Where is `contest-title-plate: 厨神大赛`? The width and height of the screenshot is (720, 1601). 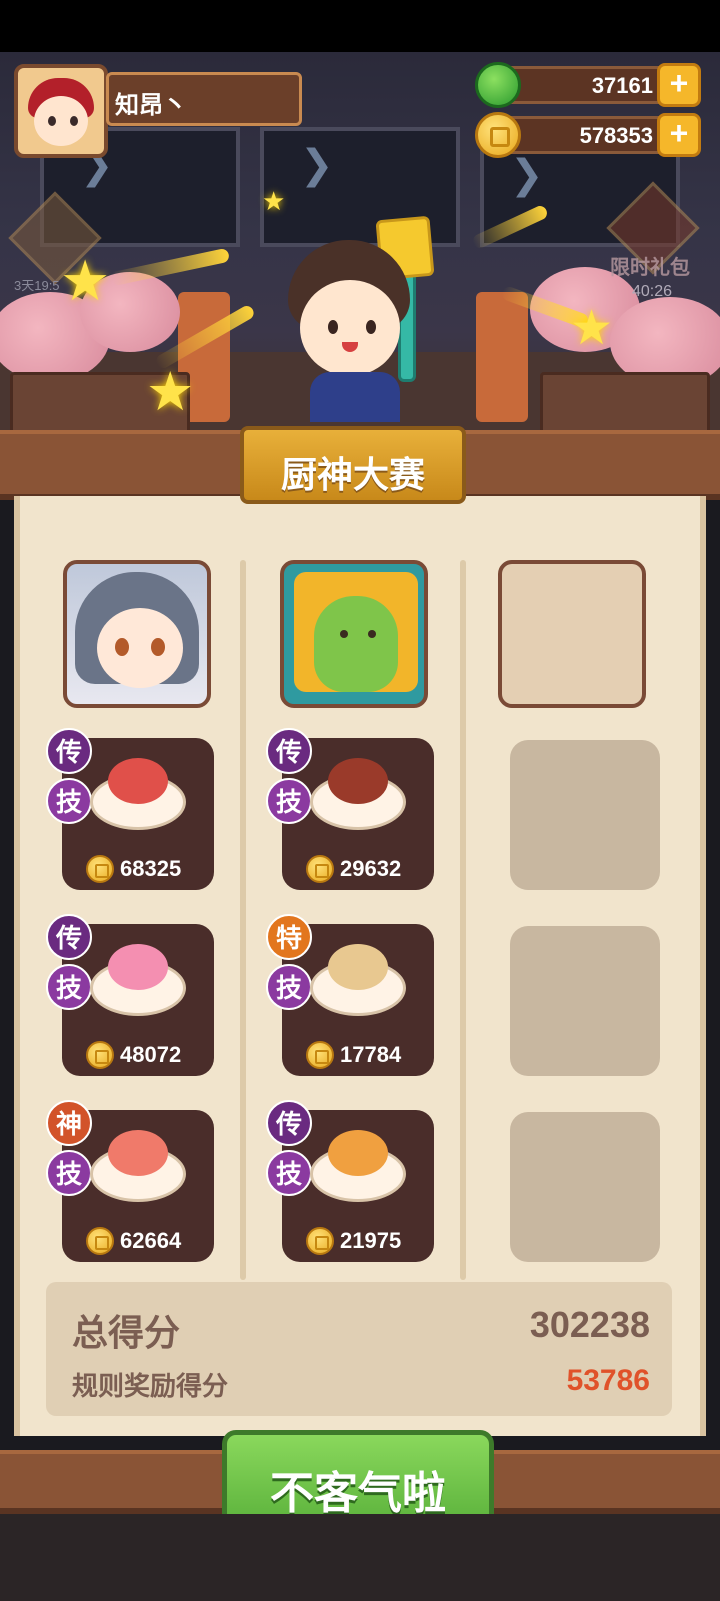 contest-title-plate: 厨神大赛 is located at coordinates (353, 465).